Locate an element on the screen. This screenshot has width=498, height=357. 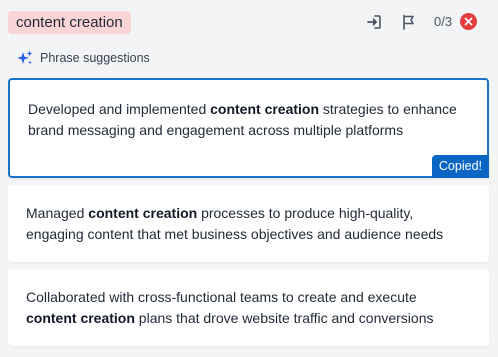
usage-counter: 0/3 is located at coordinates (443, 21).